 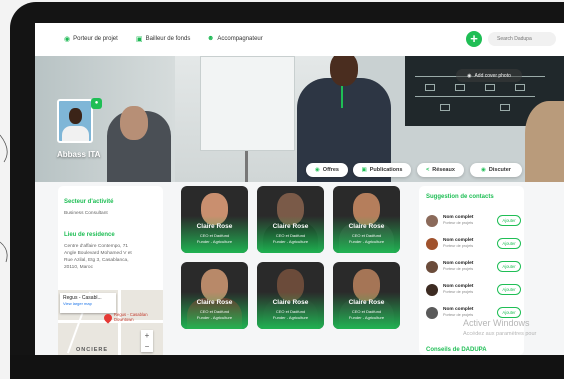 I want to click on attendee-right, so click(x=544, y=141).